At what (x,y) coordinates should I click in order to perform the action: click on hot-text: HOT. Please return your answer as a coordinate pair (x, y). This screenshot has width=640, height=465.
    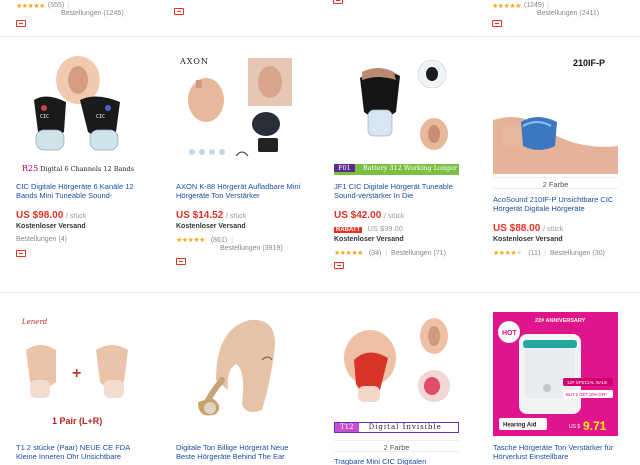
    Looking at the image, I should click on (510, 333).